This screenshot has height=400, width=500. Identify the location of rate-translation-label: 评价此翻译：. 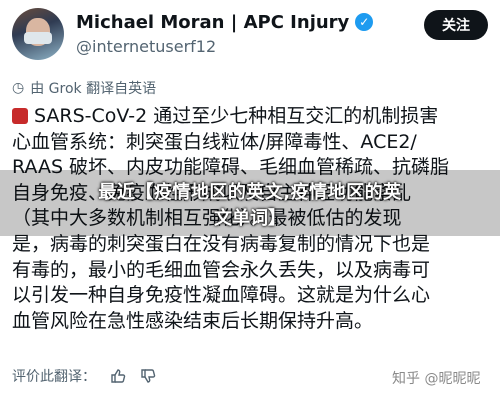
(54, 377).